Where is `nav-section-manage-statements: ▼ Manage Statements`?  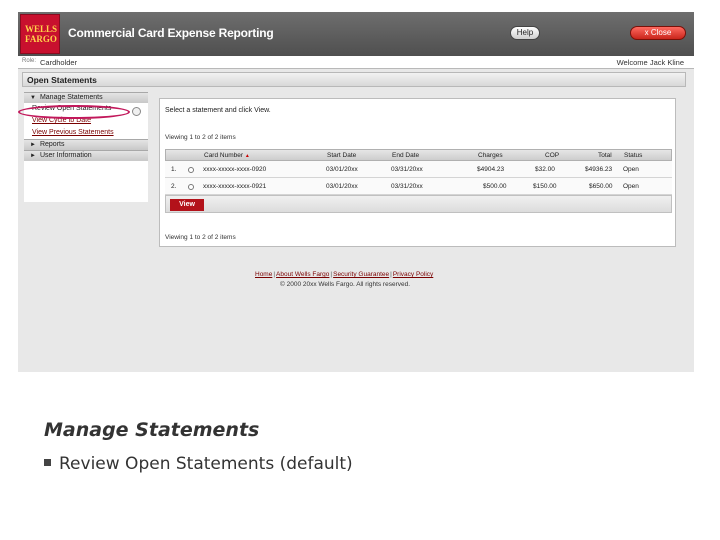
nav-section-manage-statements: ▼ Manage Statements is located at coordinates (86, 97).